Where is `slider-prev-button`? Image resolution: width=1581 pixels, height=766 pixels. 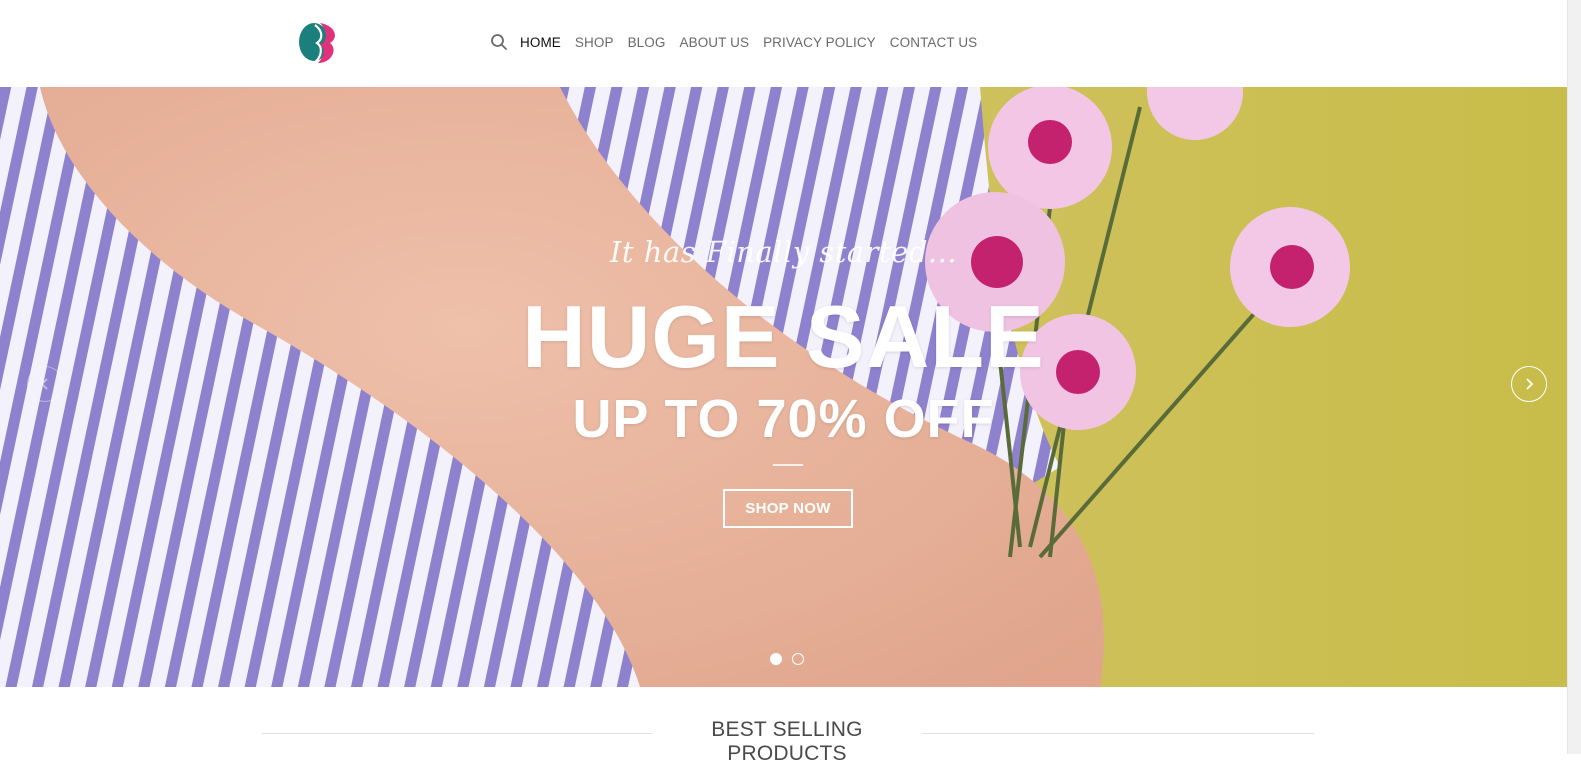 slider-prev-button is located at coordinates (45, 384).